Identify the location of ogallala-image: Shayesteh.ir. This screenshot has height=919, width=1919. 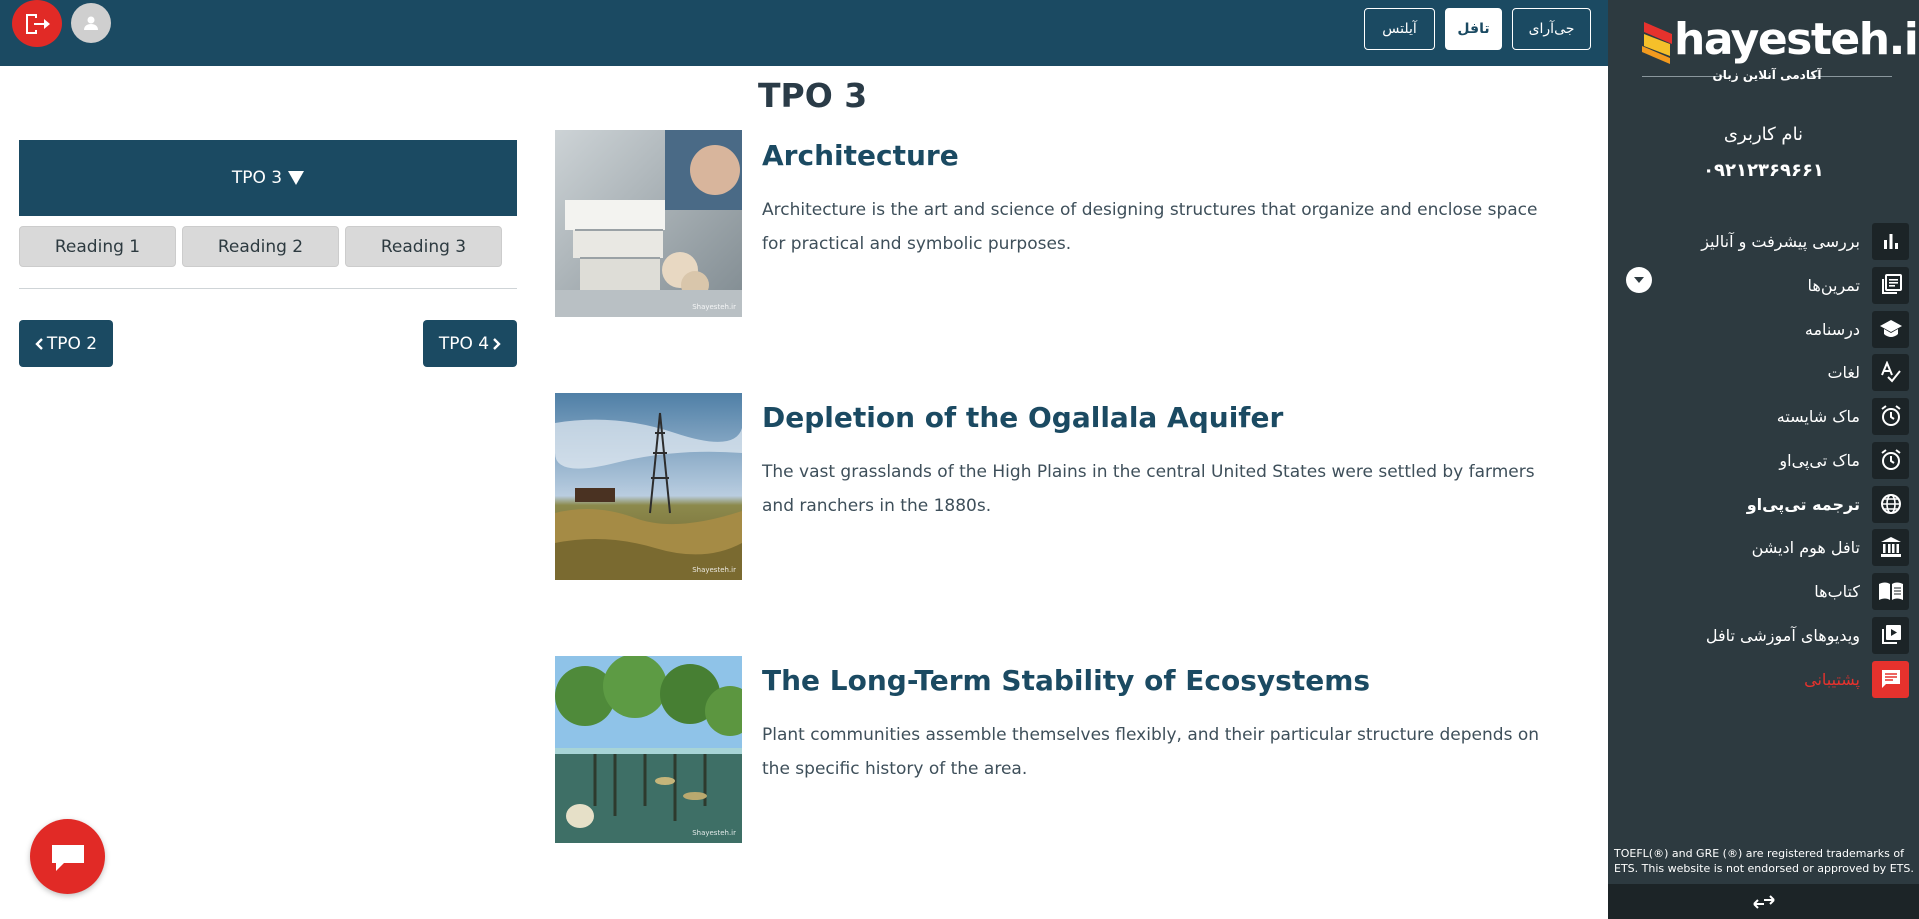
(648, 486).